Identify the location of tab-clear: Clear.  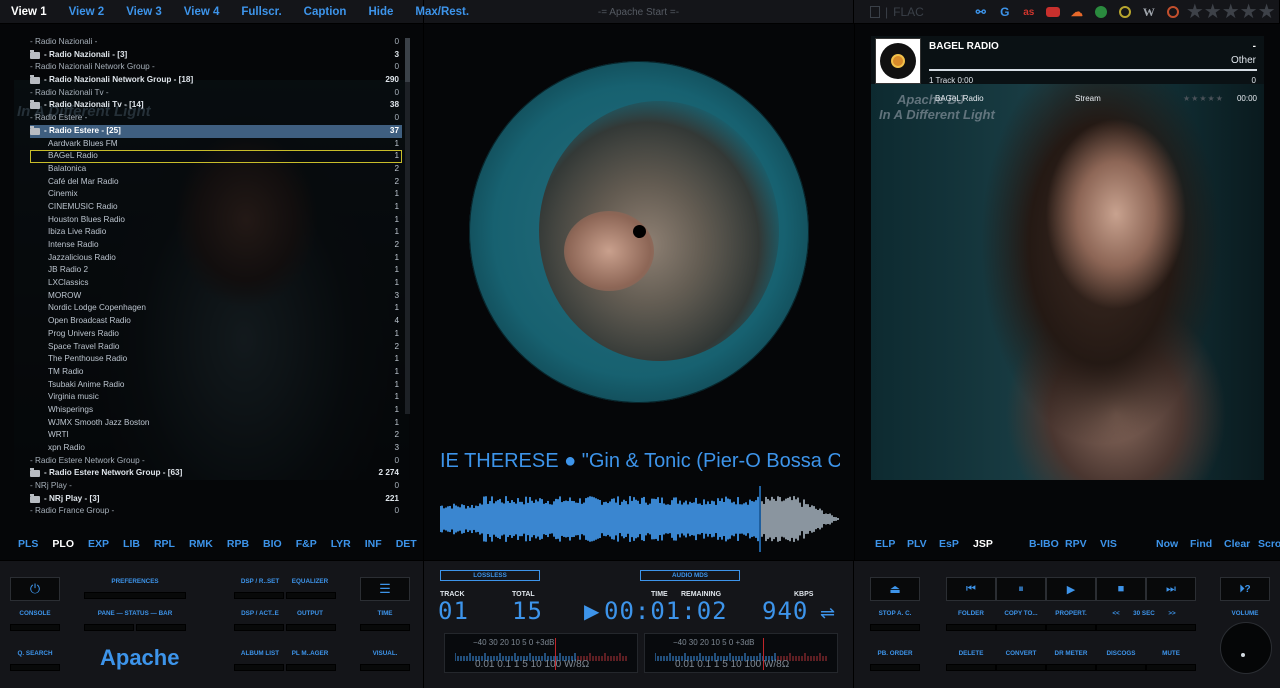
(1237, 544).